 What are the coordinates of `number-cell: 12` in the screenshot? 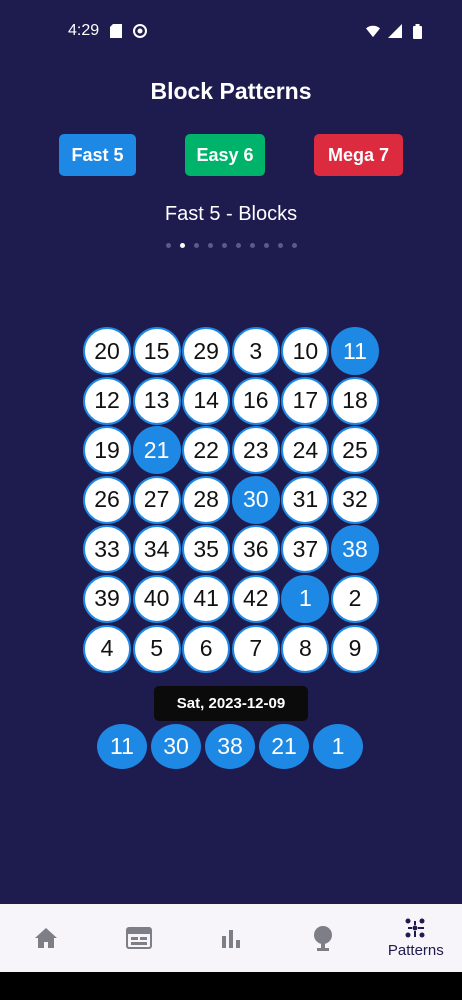 It's located at (107, 400).